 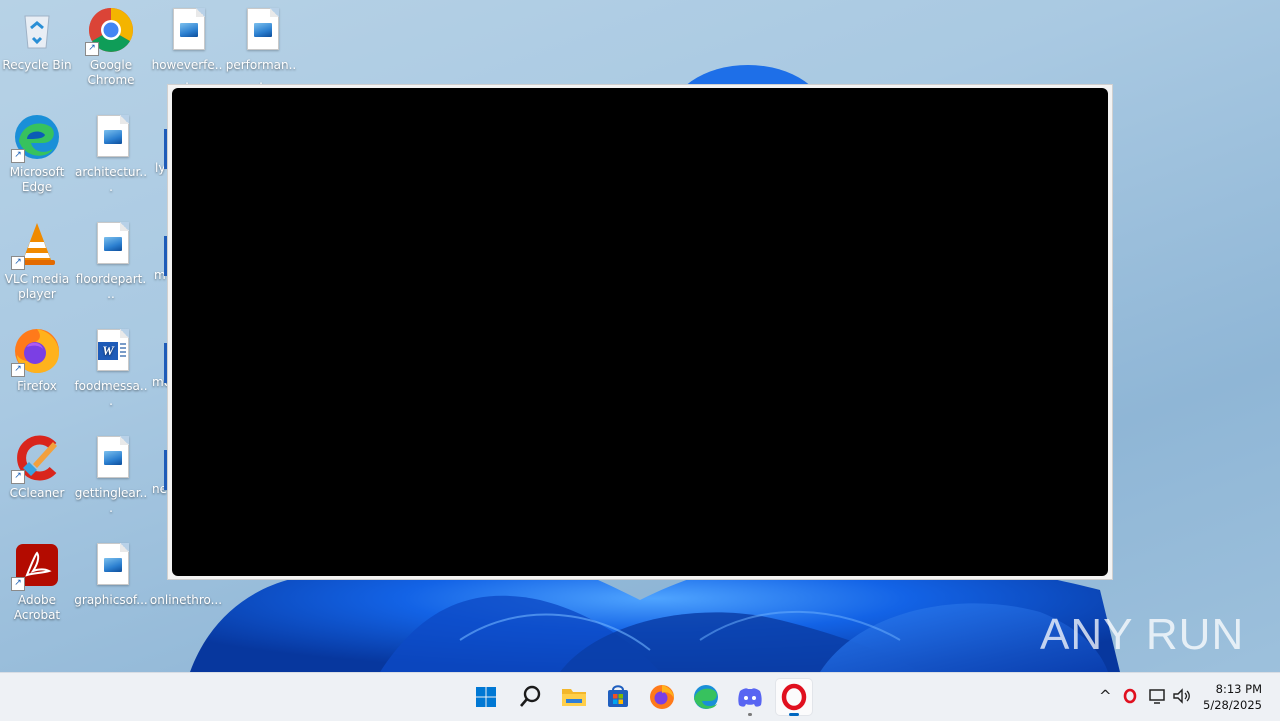 I want to click on desktop-icon-recycle-bin: Recycle Bin, so click(x=37, y=39).